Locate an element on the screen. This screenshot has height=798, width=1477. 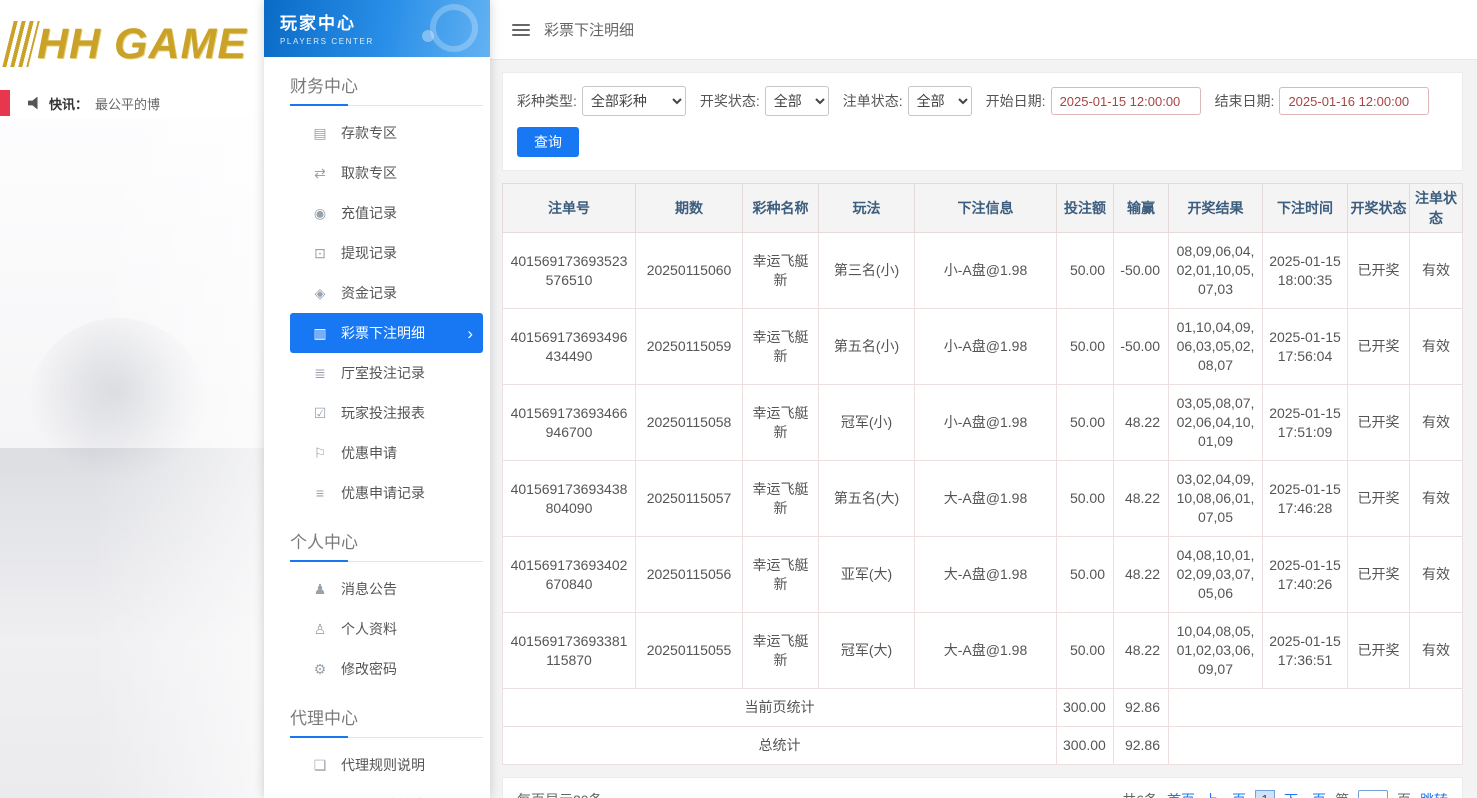
summary-label-cell: 当前页统计 is located at coordinates (779, 707).